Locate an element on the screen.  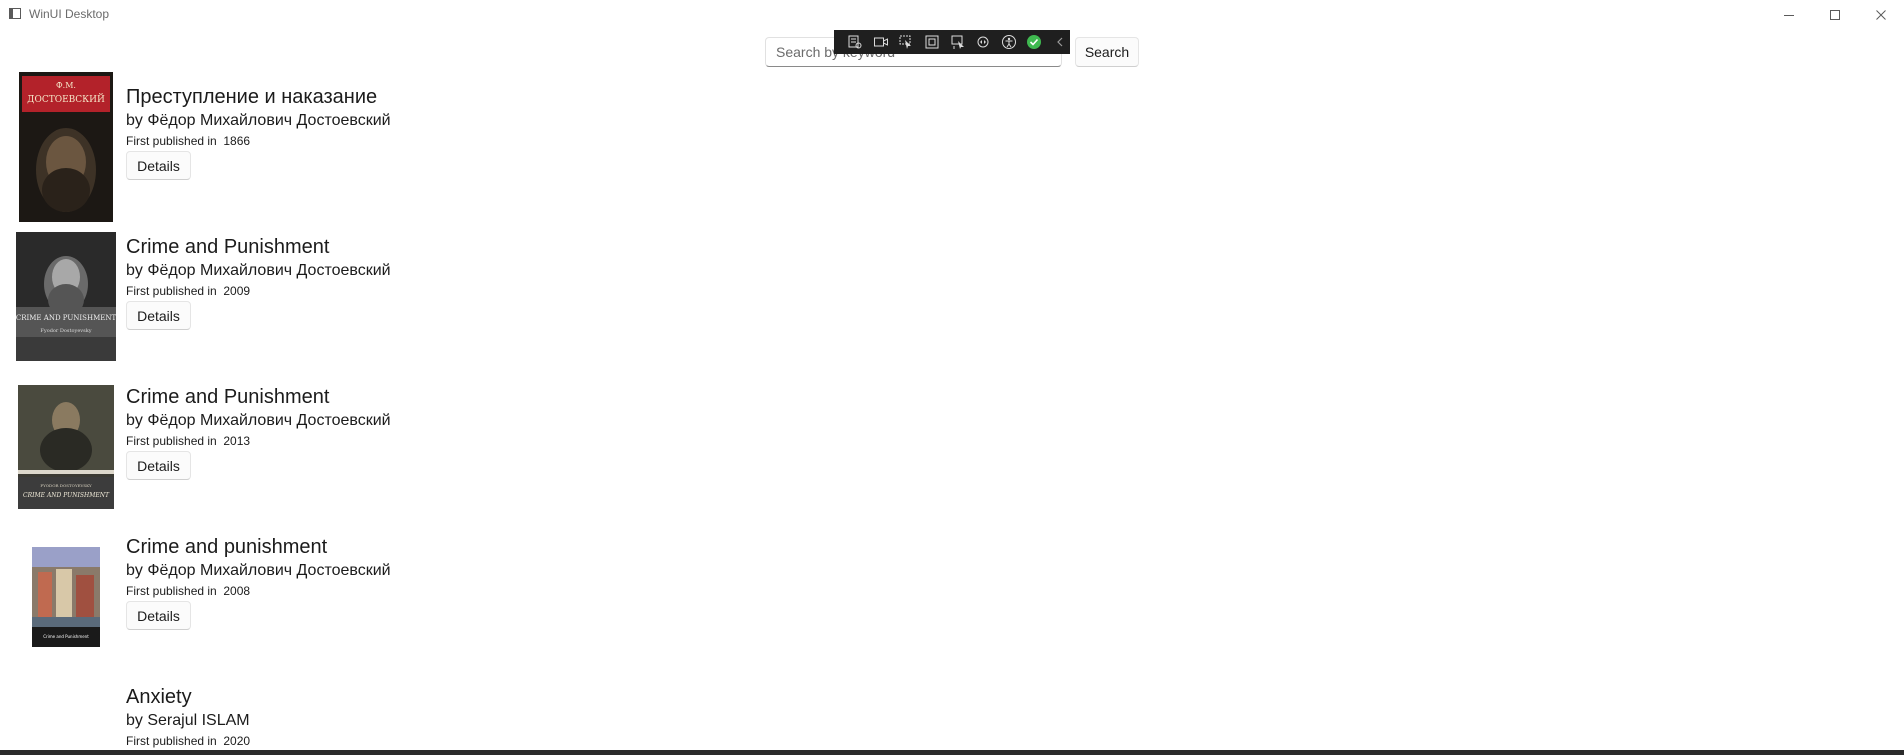
video-record-icon is located at coordinates (880, 42).